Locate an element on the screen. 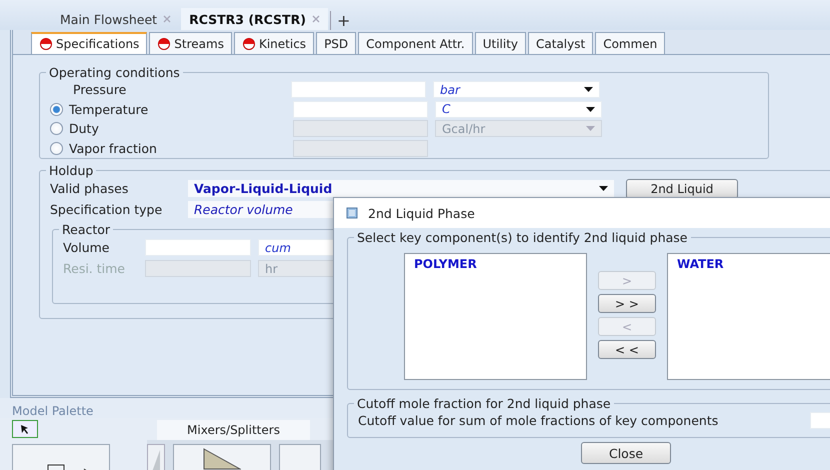 The height and width of the screenshot is (470, 830). second-liquid-button: 2nd Liquid is located at coordinates (682, 188).